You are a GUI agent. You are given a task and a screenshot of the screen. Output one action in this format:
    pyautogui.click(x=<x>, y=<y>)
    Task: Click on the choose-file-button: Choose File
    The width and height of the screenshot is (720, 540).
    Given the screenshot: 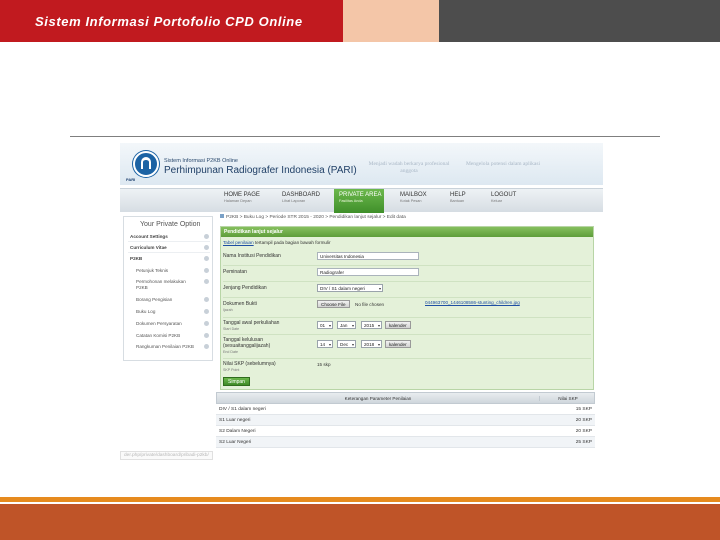 What is the action you would take?
    pyautogui.click(x=333, y=304)
    